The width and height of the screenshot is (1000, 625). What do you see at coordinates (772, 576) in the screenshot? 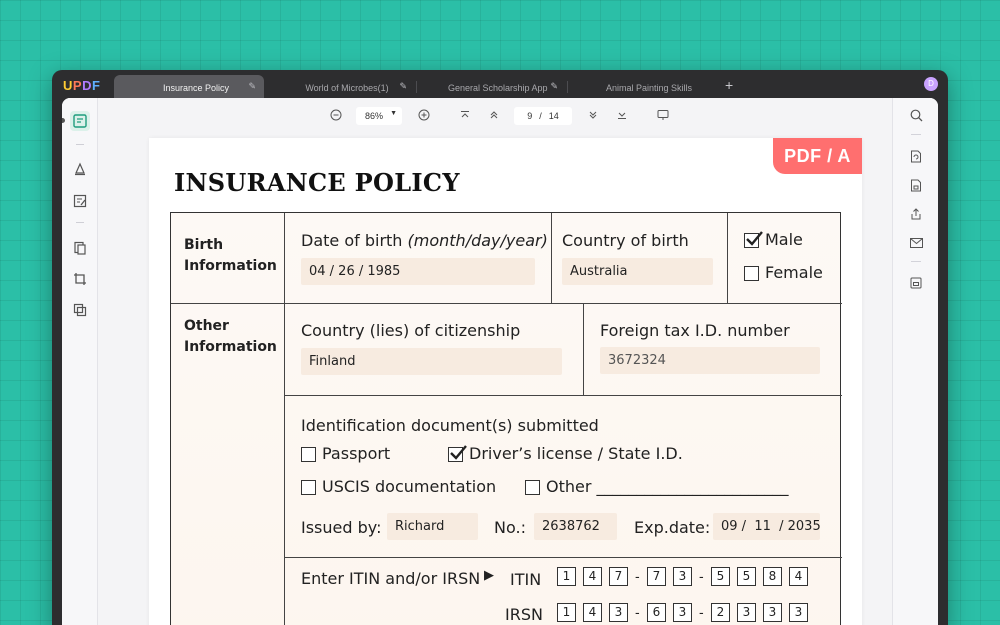
I see `itin-digit: 8` at bounding box center [772, 576].